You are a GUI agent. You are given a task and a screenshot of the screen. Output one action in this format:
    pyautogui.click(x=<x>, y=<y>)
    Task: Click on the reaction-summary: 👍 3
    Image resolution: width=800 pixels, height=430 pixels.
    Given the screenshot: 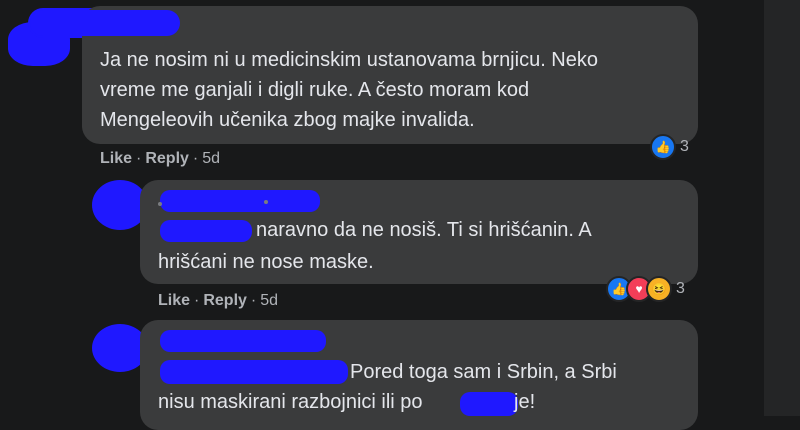 What is the action you would take?
    pyautogui.click(x=669, y=147)
    